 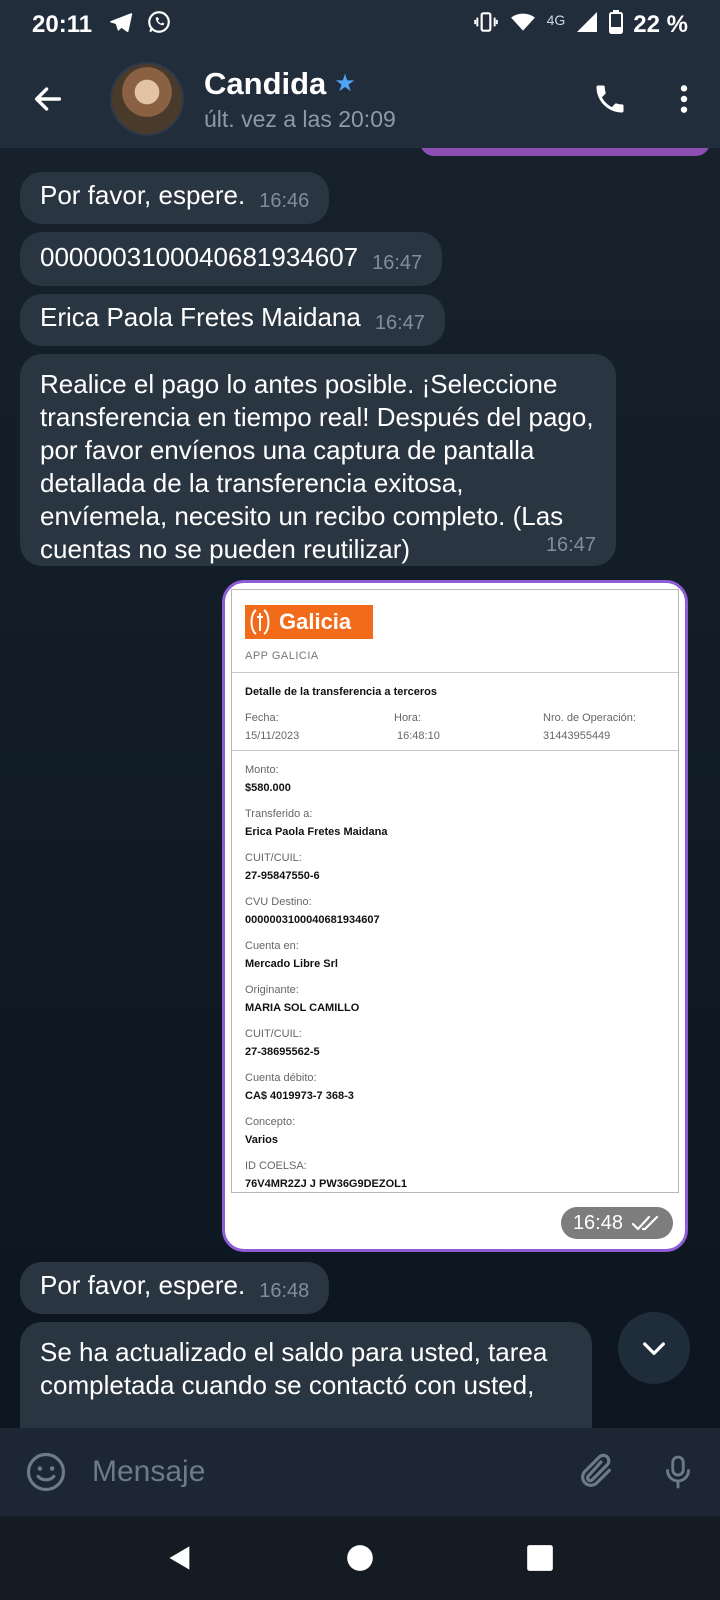 I want to click on nav-recents-icon, so click(x=540, y=1558).